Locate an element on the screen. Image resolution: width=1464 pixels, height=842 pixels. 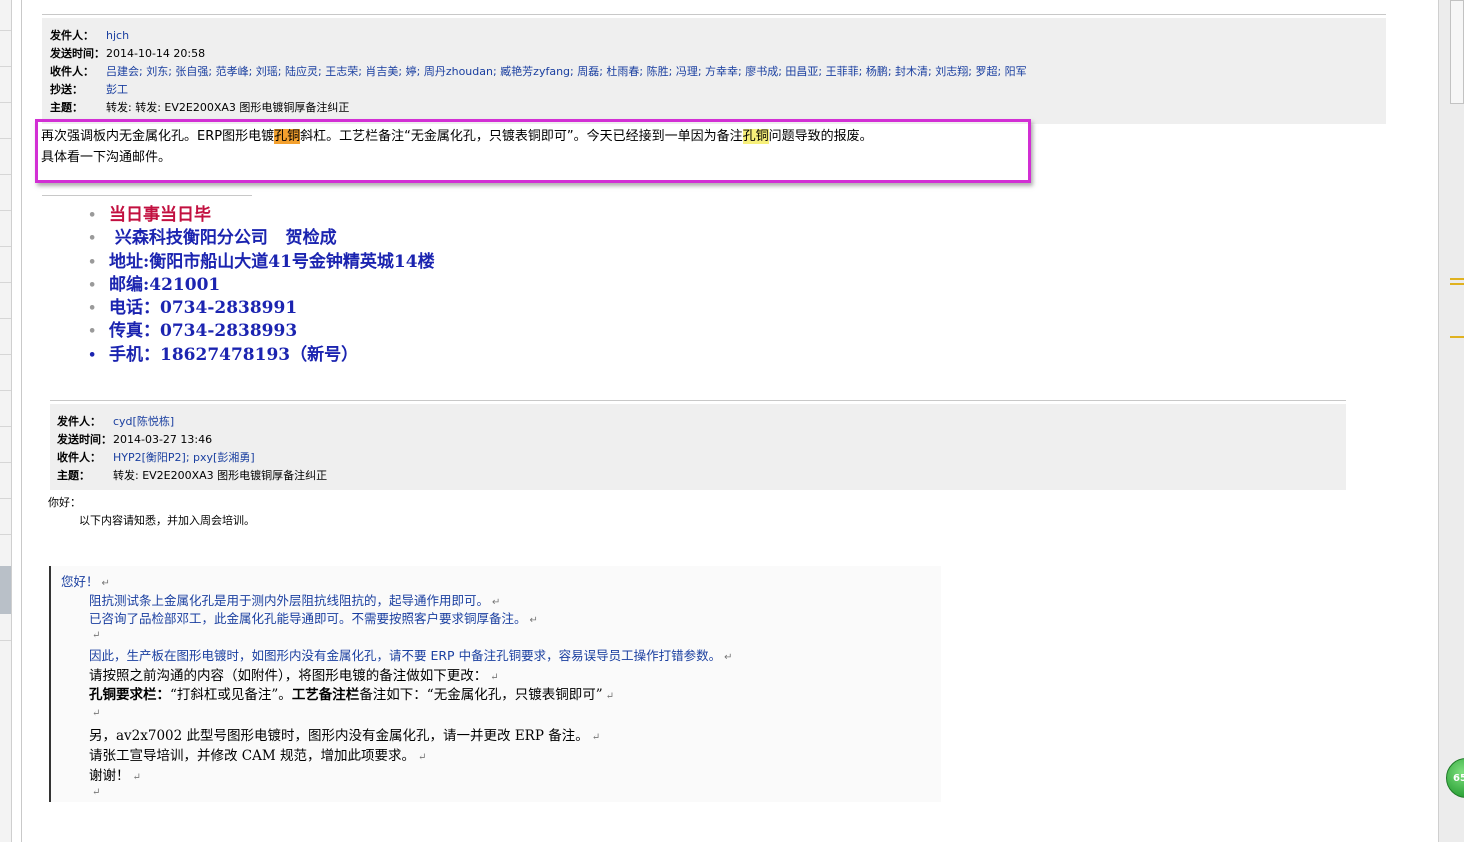
left-panel-strip is located at coordinates (6, 421).